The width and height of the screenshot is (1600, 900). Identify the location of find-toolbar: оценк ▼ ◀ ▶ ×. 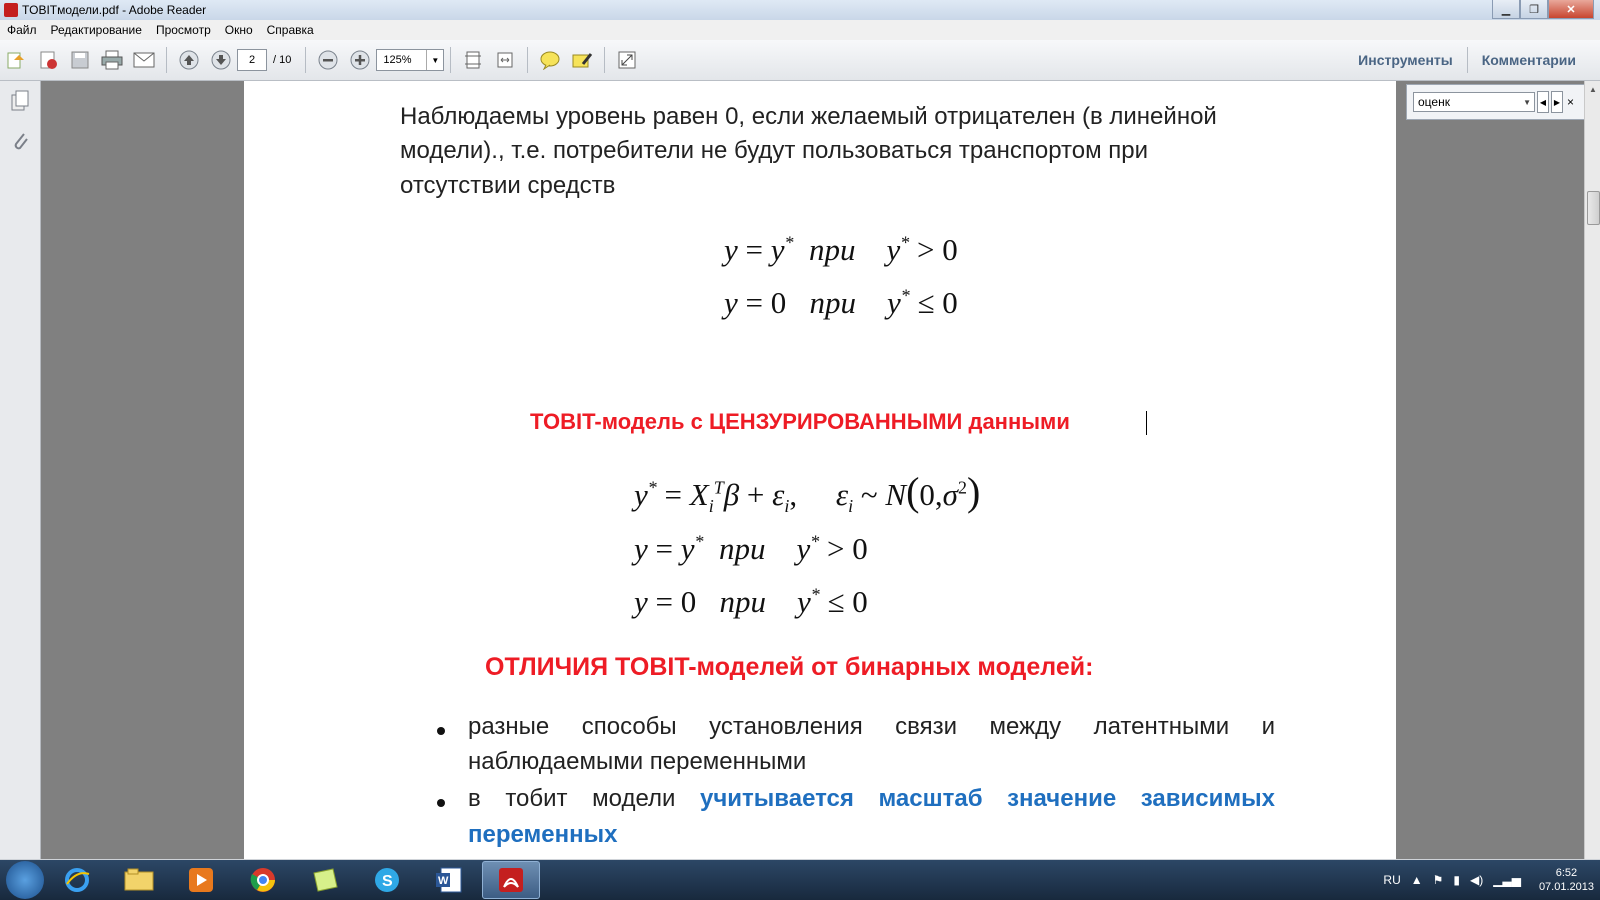
(1496, 102).